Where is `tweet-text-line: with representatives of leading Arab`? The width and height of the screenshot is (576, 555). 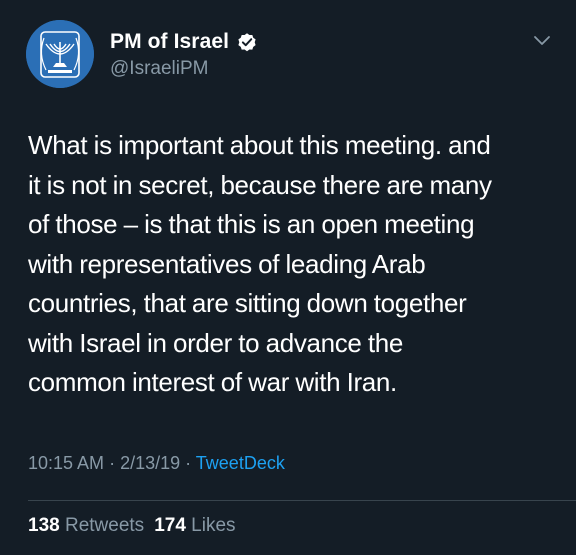
tweet-text-line: with representatives of leading Arab is located at coordinates (227, 263).